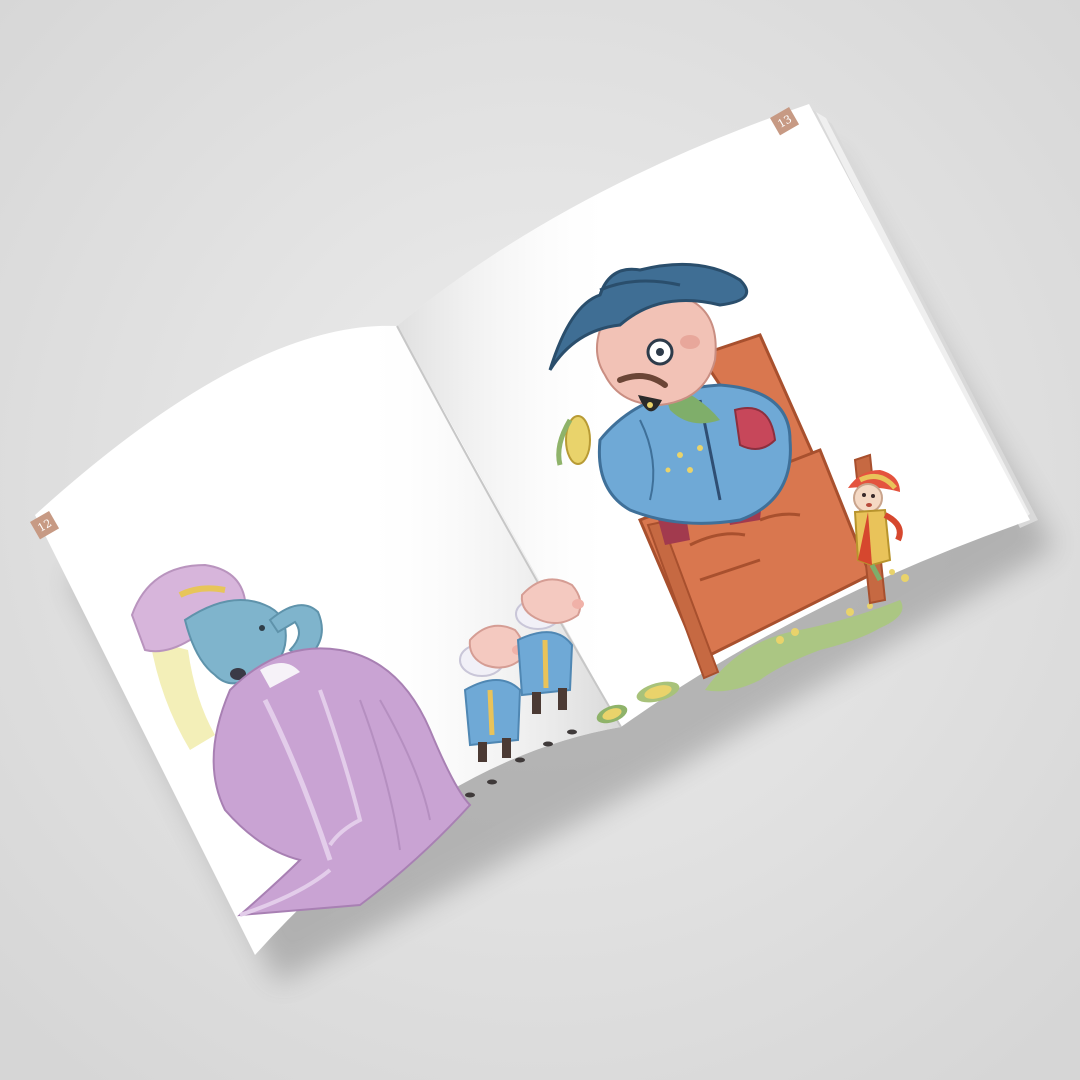 The image size is (1080, 1080). I want to click on hippo-eye, so click(262, 628).